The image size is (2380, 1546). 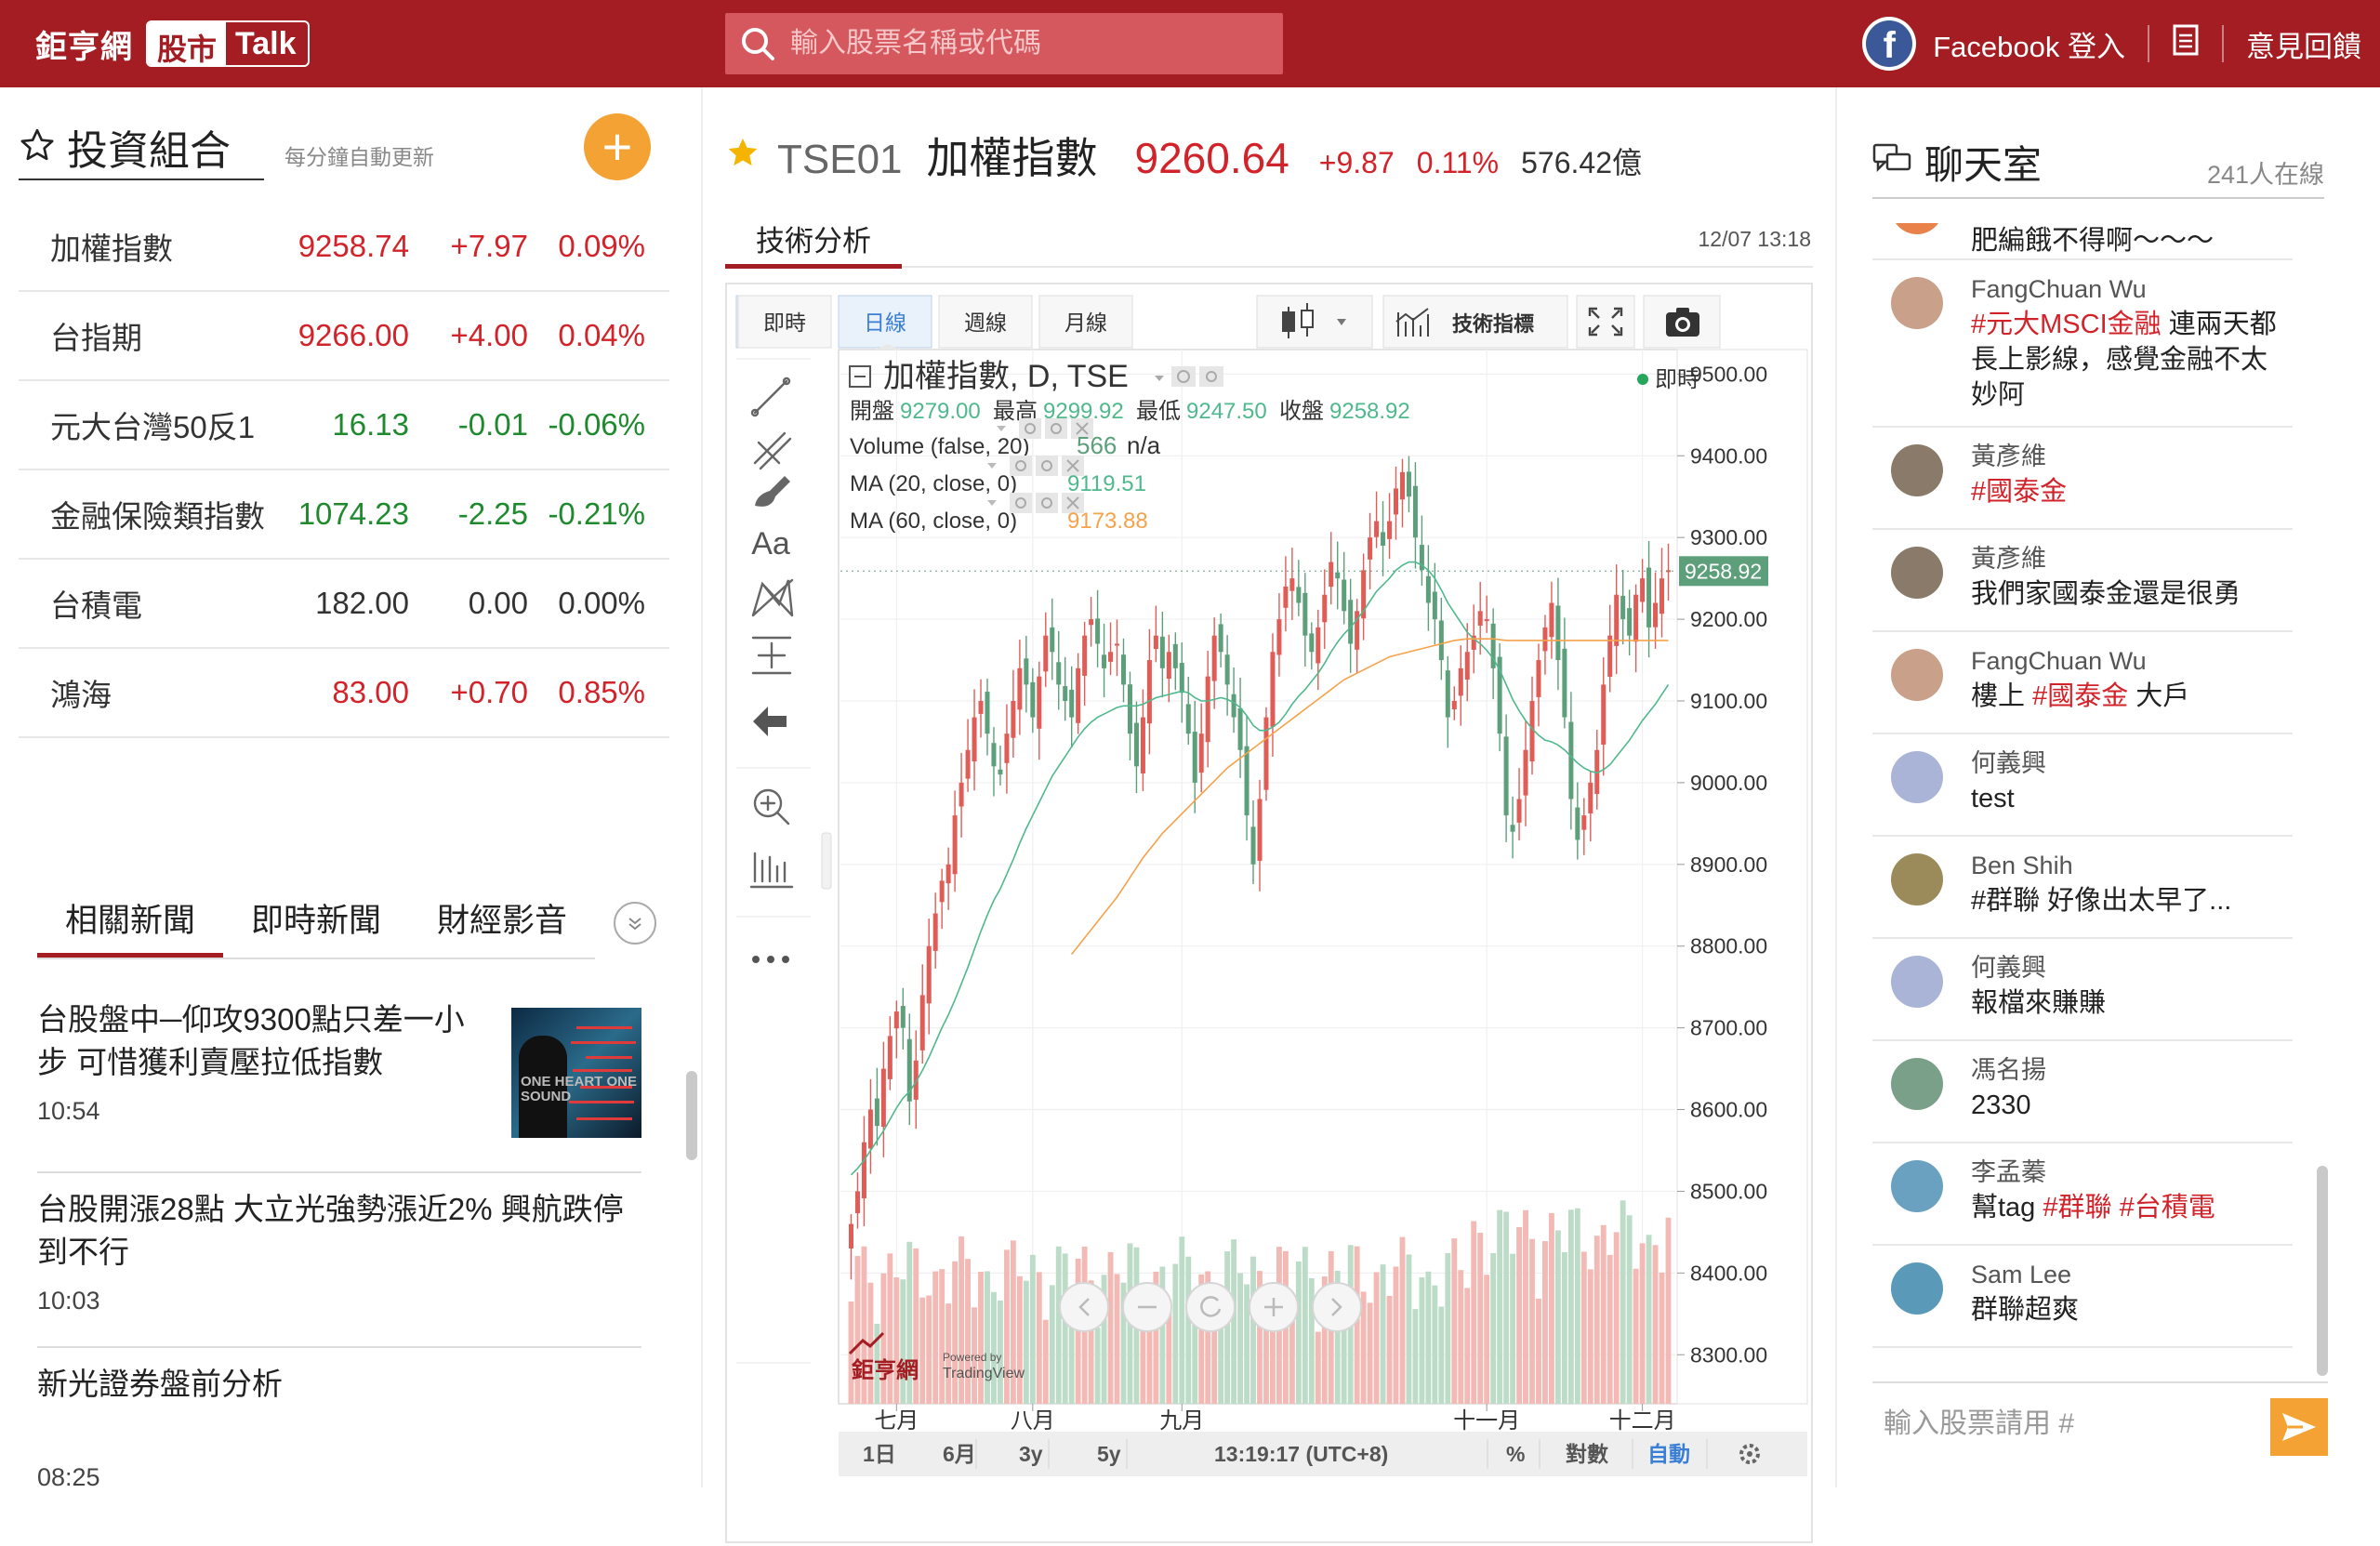 I want to click on measure-tool-icon, so click(x=771, y=655).